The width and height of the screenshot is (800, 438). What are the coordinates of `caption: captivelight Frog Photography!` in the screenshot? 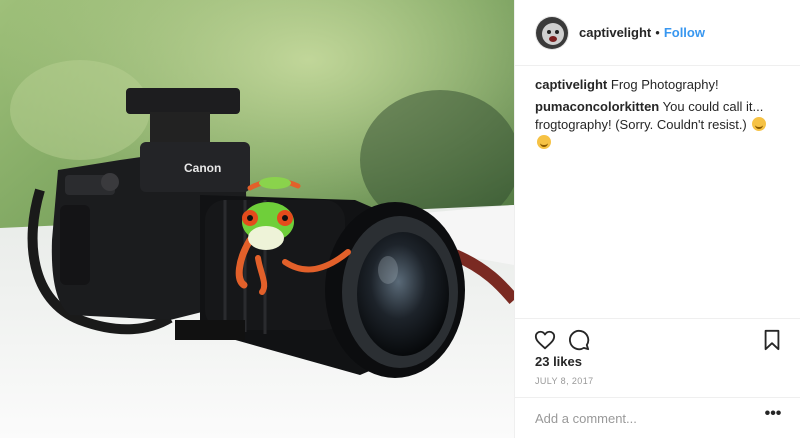 It's located at (660, 85).